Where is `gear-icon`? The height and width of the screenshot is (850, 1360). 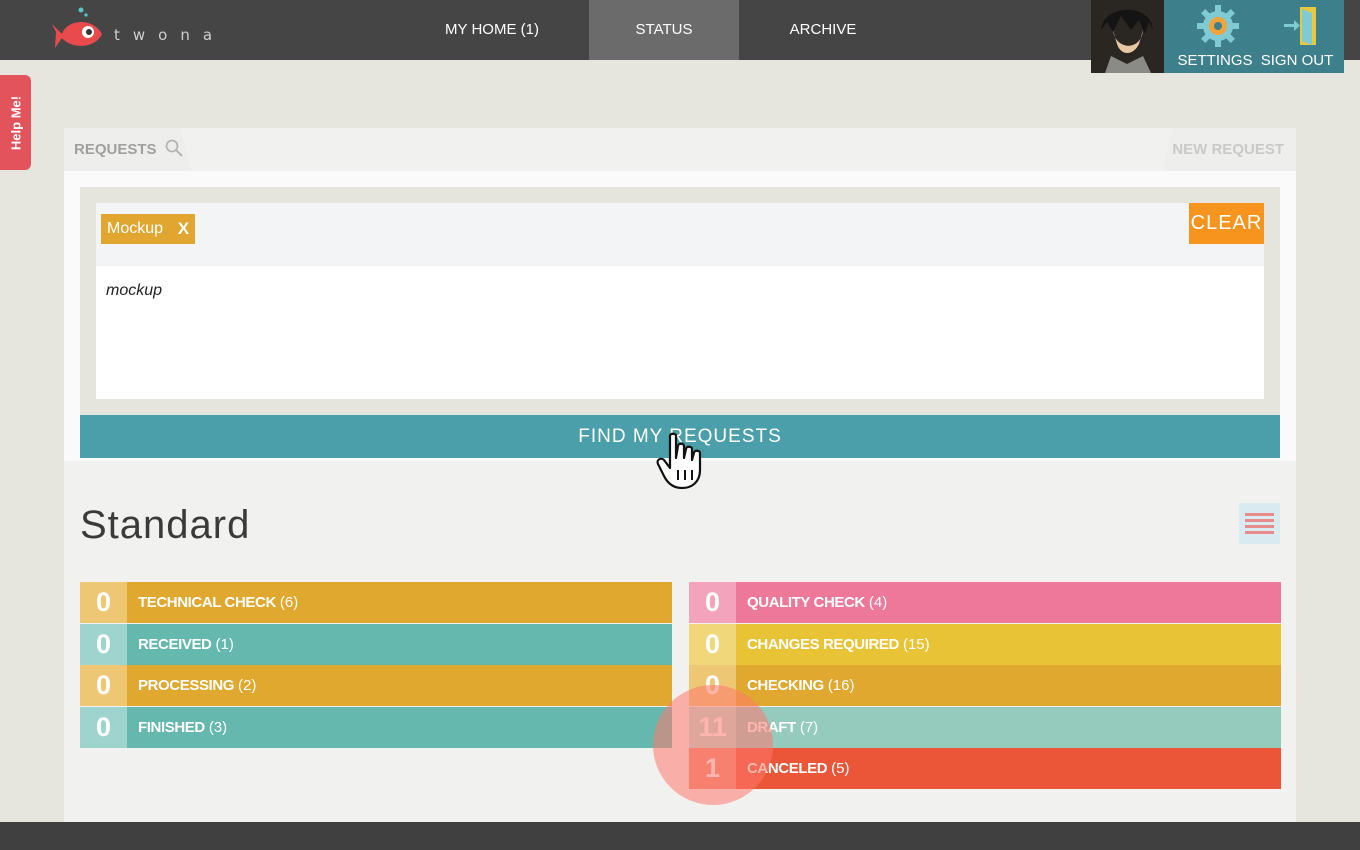 gear-icon is located at coordinates (1218, 26).